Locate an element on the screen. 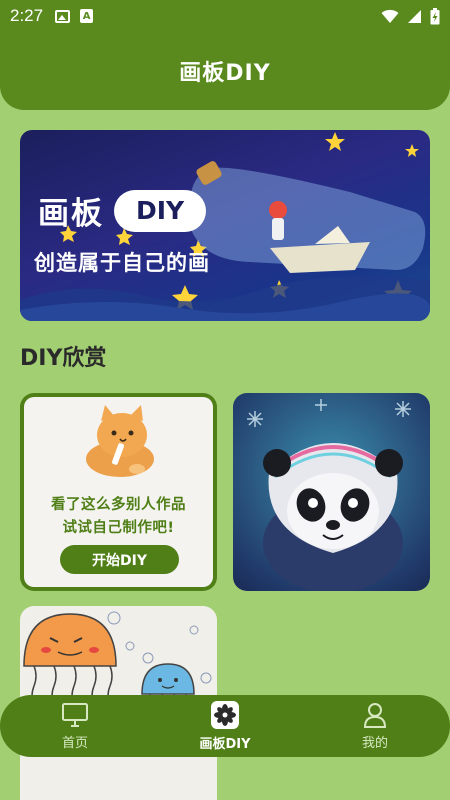 This screenshot has height=800, width=450. battery-charging-icon is located at coordinates (435, 15).